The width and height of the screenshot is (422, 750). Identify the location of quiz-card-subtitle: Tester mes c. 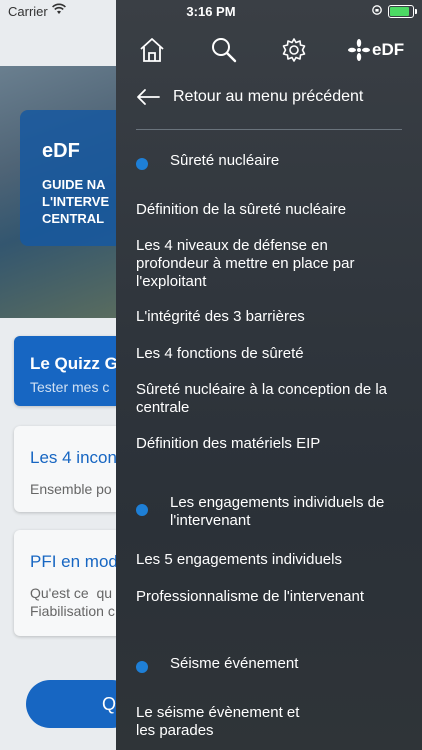
(70, 387).